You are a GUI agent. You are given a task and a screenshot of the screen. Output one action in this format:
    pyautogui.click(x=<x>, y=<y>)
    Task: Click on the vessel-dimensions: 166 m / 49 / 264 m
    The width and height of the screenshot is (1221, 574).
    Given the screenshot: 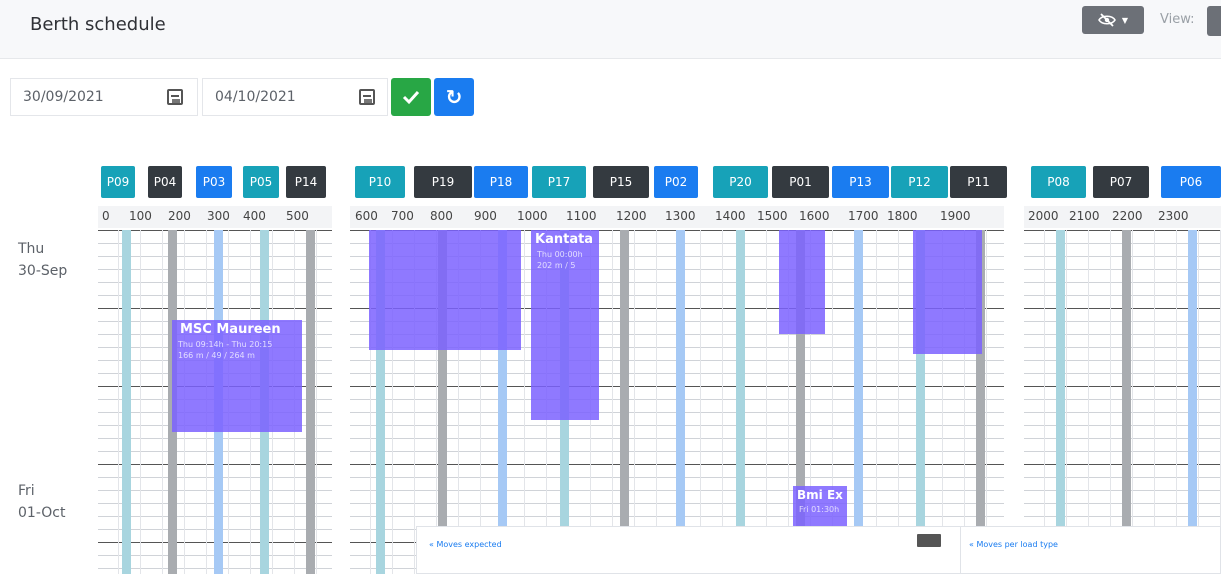 What is the action you would take?
    pyautogui.click(x=216, y=355)
    